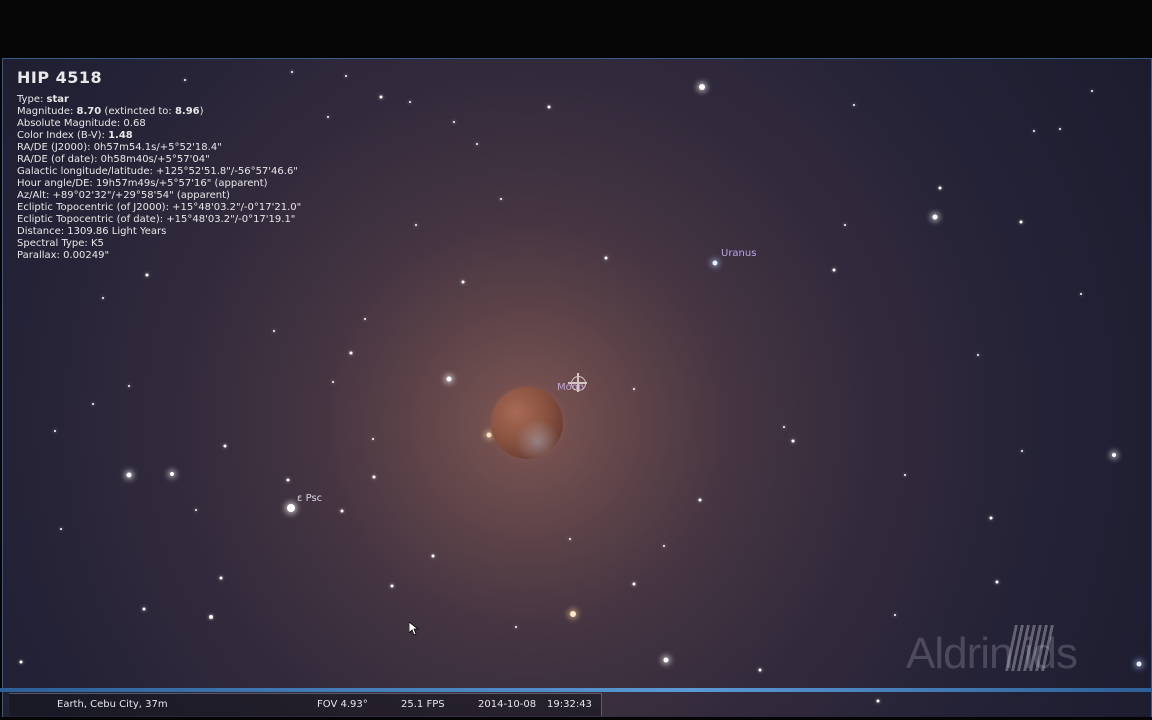 The height and width of the screenshot is (720, 1152). What do you see at coordinates (423, 704) in the screenshot?
I see `status-fps: 25.1 FPS` at bounding box center [423, 704].